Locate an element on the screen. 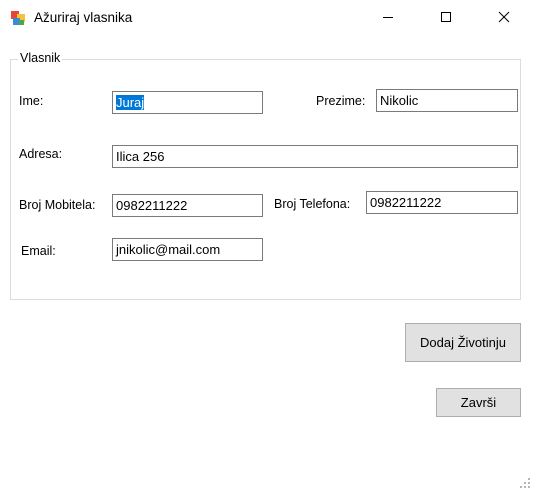 The image size is (534, 493). ime-value: Juraj is located at coordinates (130, 102).